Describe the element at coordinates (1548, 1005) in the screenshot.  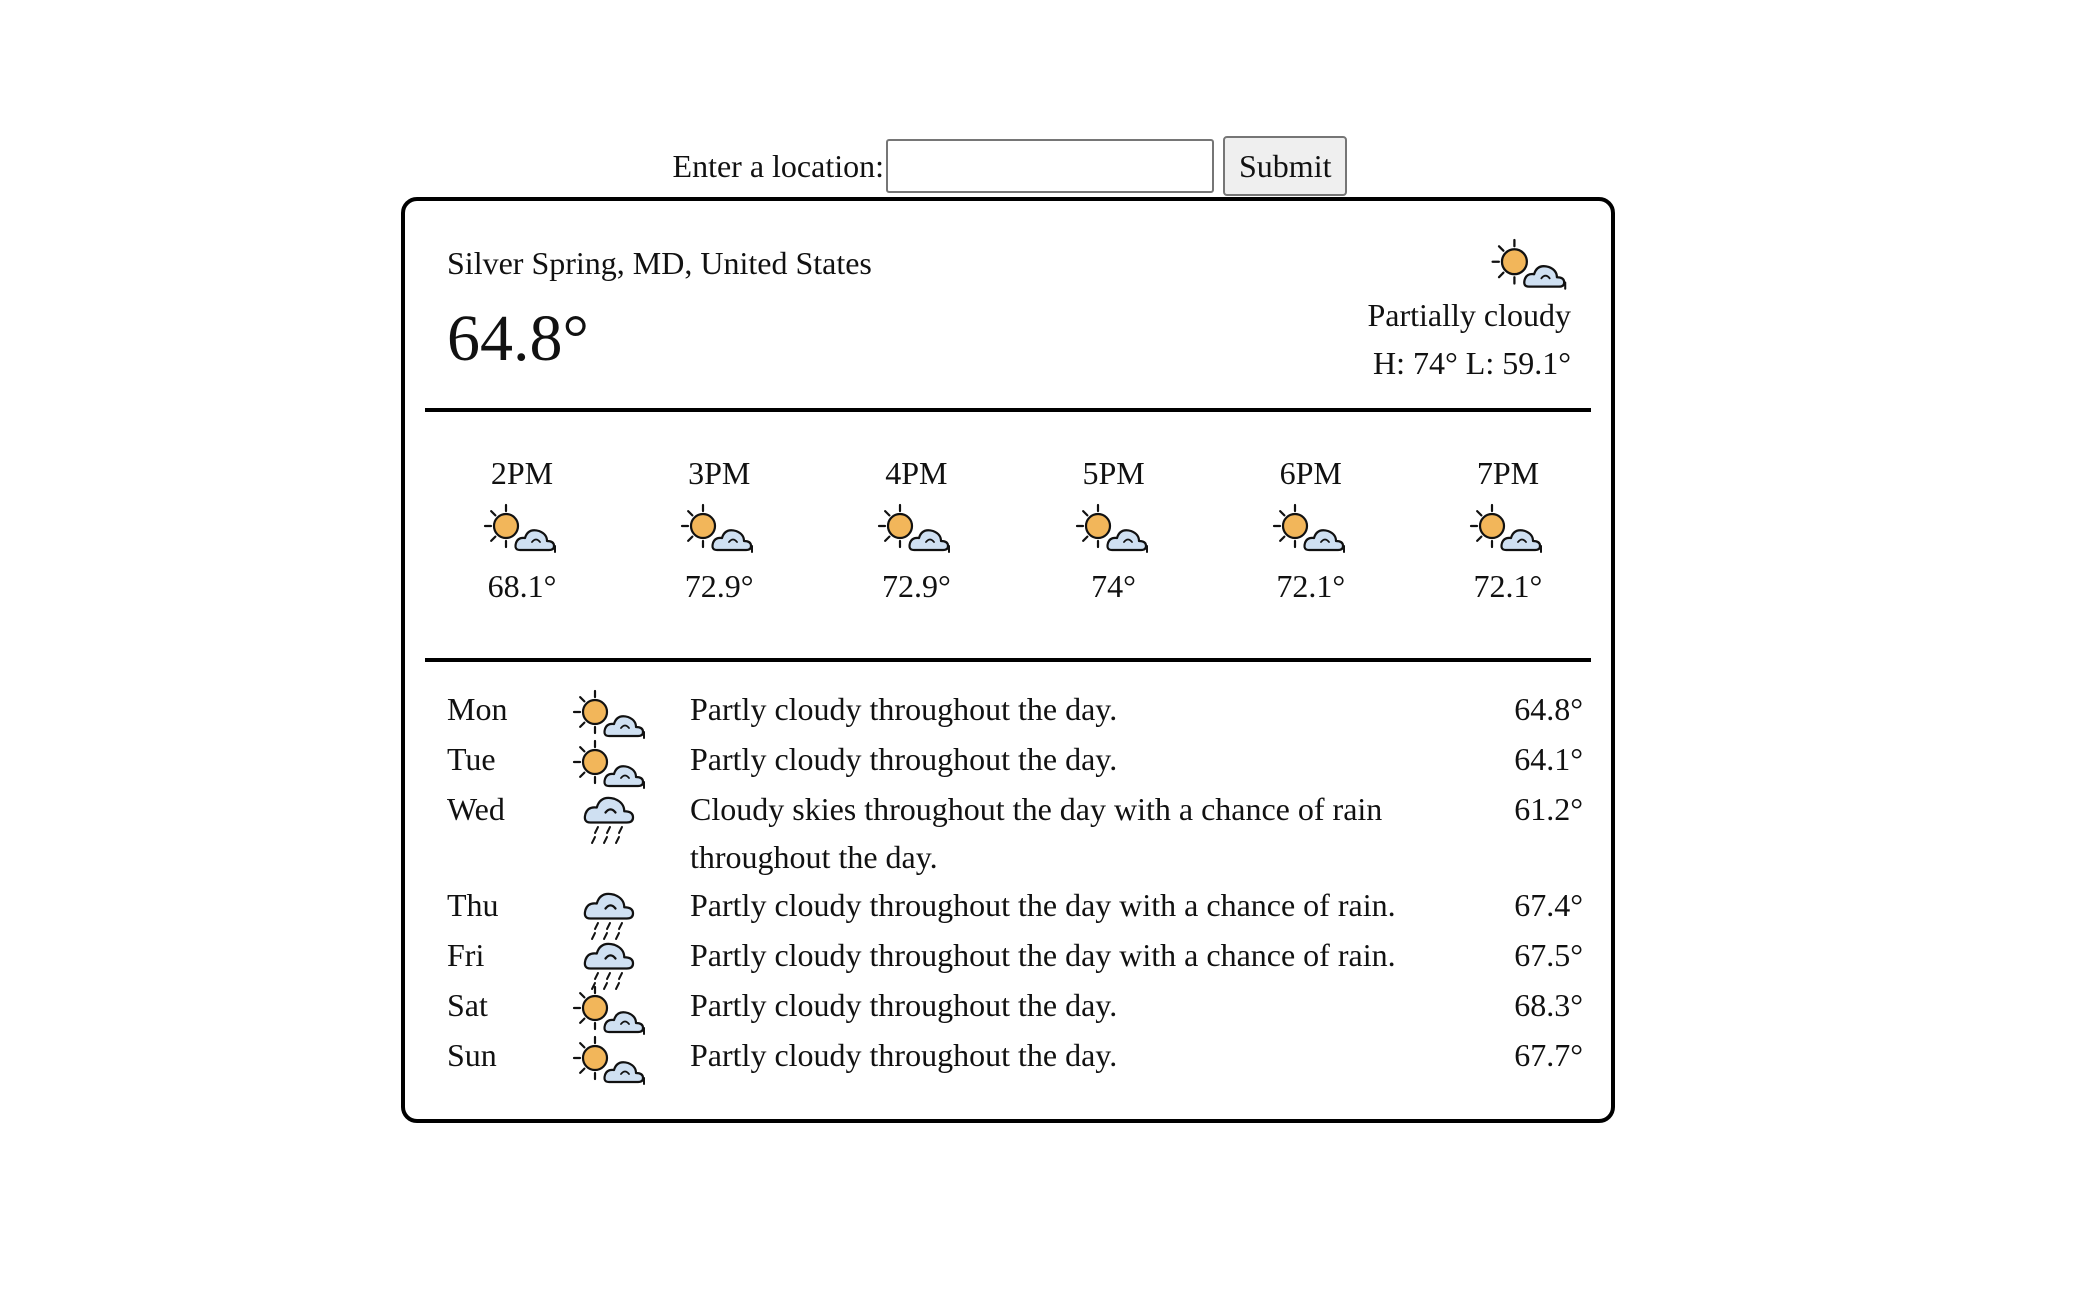
I see `day-temperature: 68.3°` at that location.